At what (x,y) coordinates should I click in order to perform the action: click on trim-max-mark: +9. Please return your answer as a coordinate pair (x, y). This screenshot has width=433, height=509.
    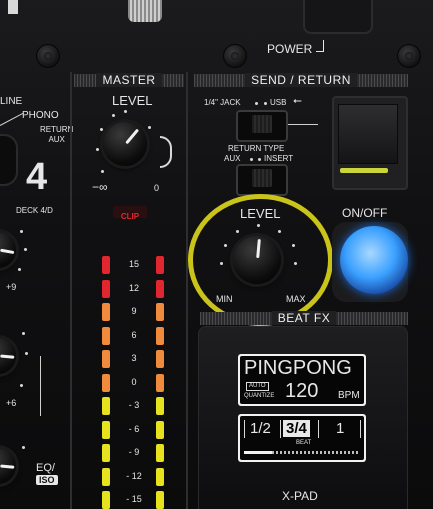
    Looking at the image, I should click on (11, 287).